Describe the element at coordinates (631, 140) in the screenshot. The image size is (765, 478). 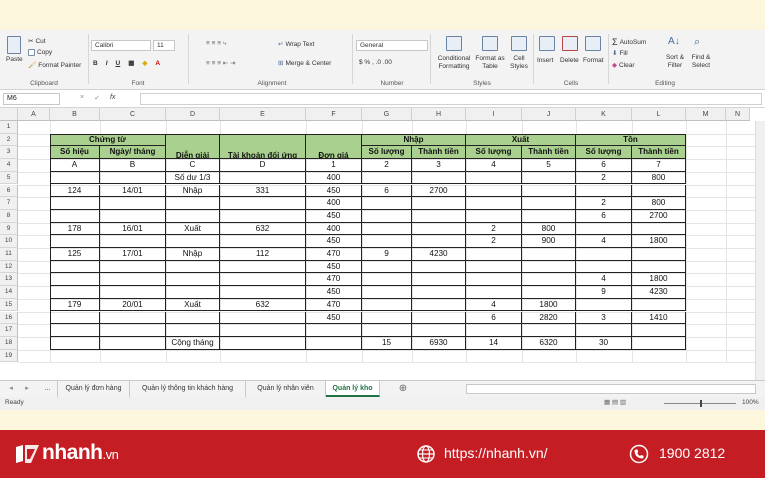
I see `header-ton: Tồn` at that location.